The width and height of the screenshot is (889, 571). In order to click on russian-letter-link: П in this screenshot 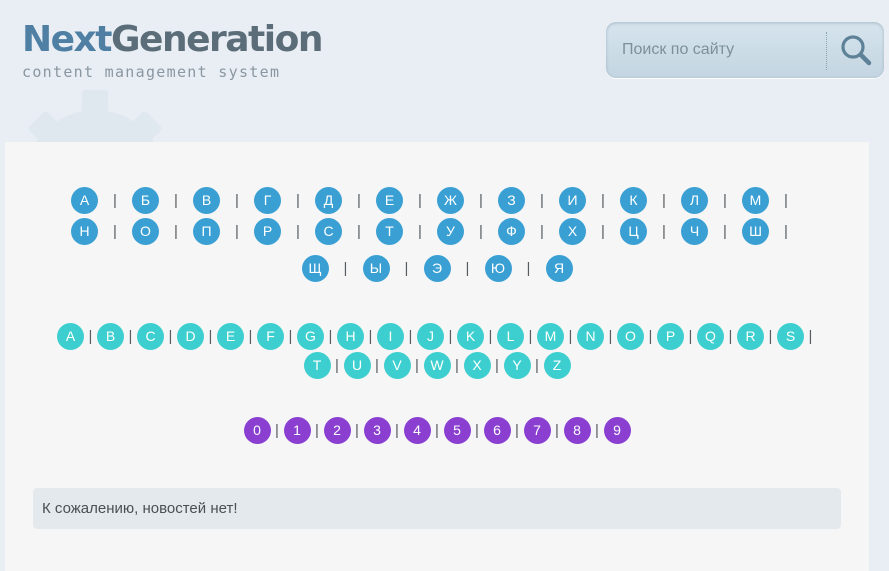, I will do `click(206, 231)`.